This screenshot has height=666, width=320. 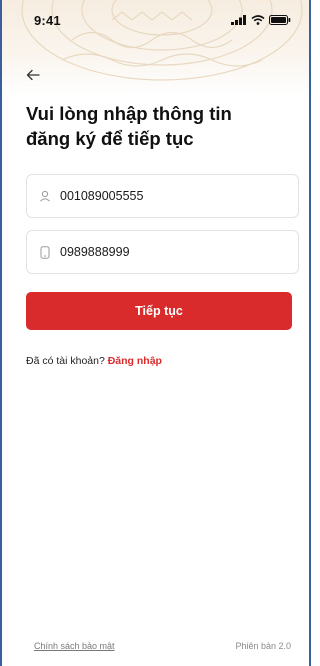 What do you see at coordinates (170, 196) in the screenshot?
I see `id-number-input` at bounding box center [170, 196].